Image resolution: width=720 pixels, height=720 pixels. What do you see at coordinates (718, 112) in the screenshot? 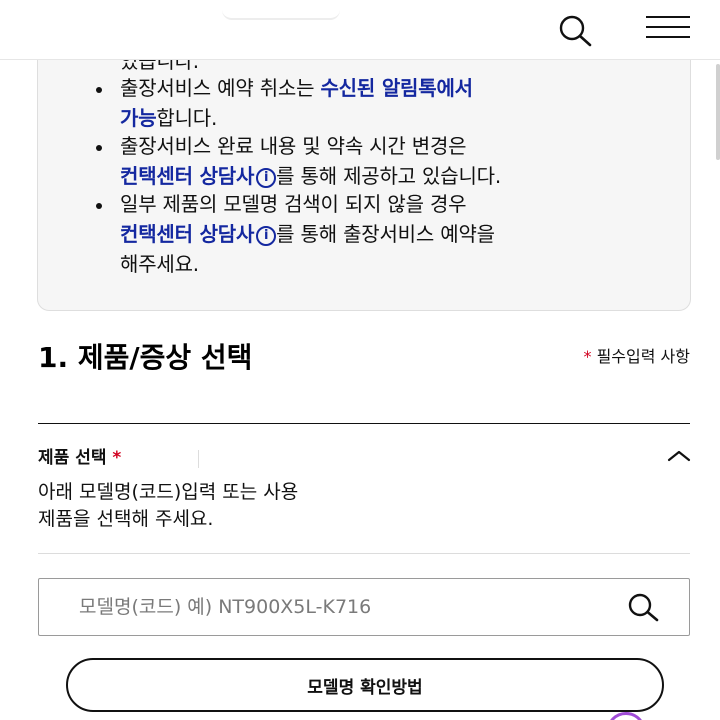
I see `page-scrollbar` at bounding box center [718, 112].